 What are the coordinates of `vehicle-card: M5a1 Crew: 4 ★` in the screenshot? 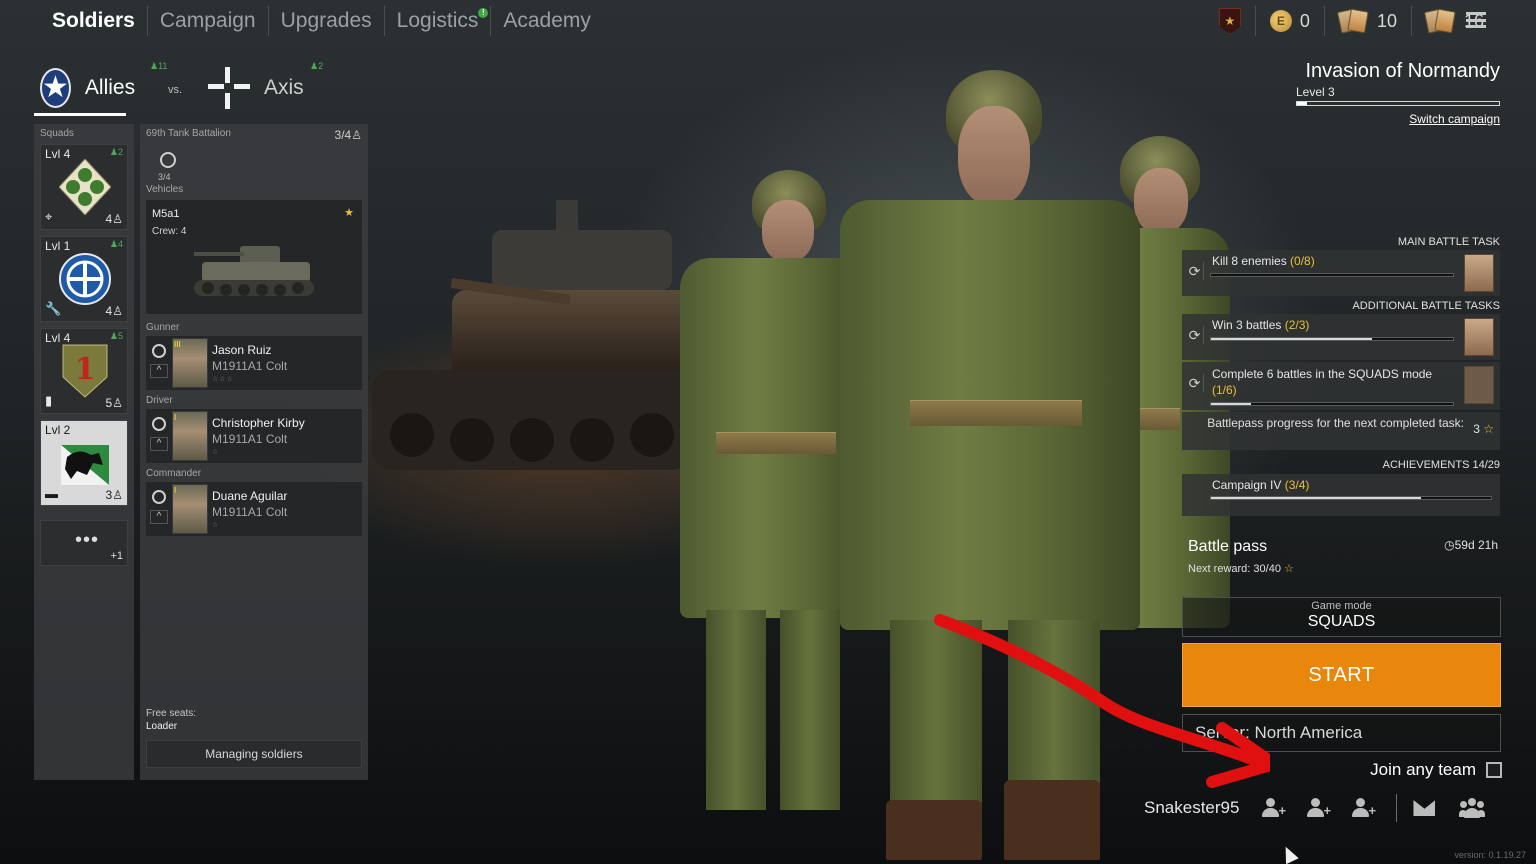 It's located at (254, 257).